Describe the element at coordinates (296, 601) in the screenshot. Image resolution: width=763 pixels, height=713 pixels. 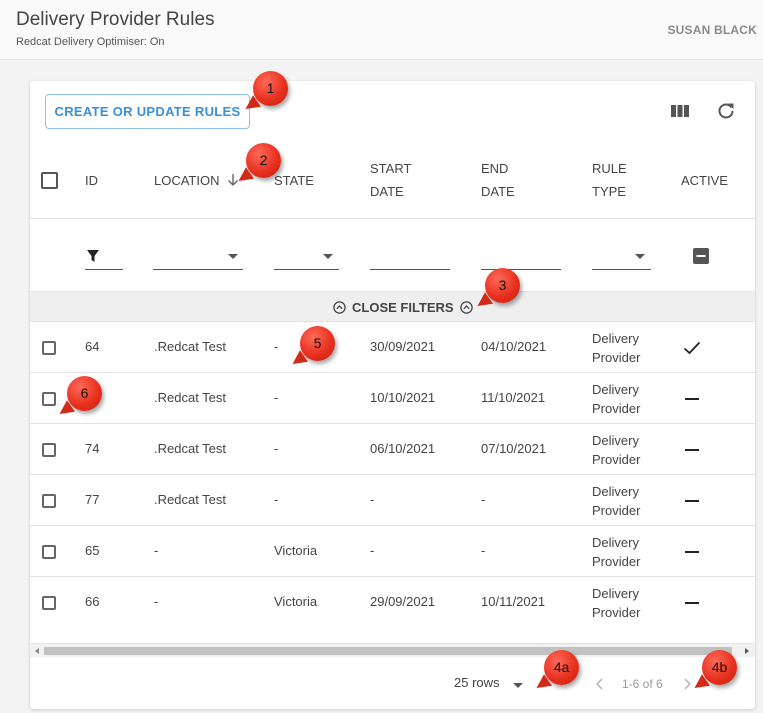
I see `cell-state: Victoria` at that location.